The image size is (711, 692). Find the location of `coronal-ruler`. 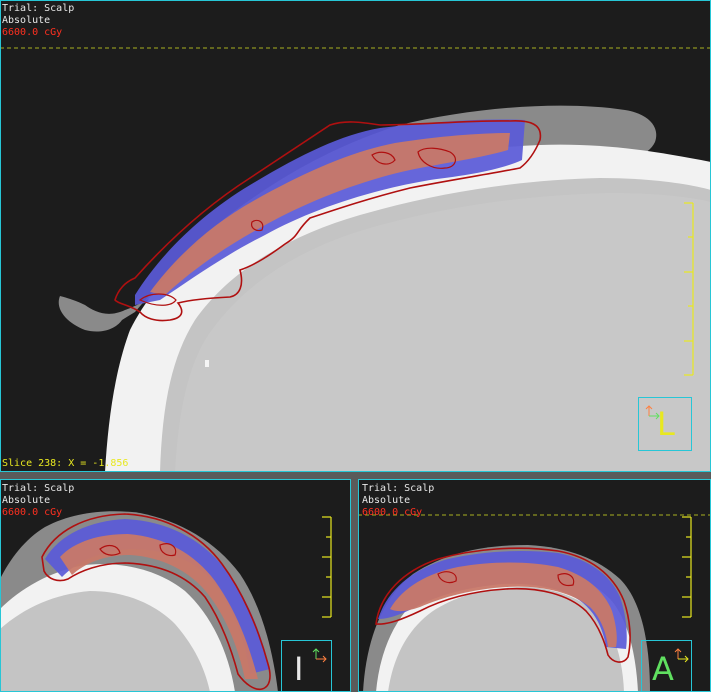

coronal-ruler is located at coordinates (687, 567).